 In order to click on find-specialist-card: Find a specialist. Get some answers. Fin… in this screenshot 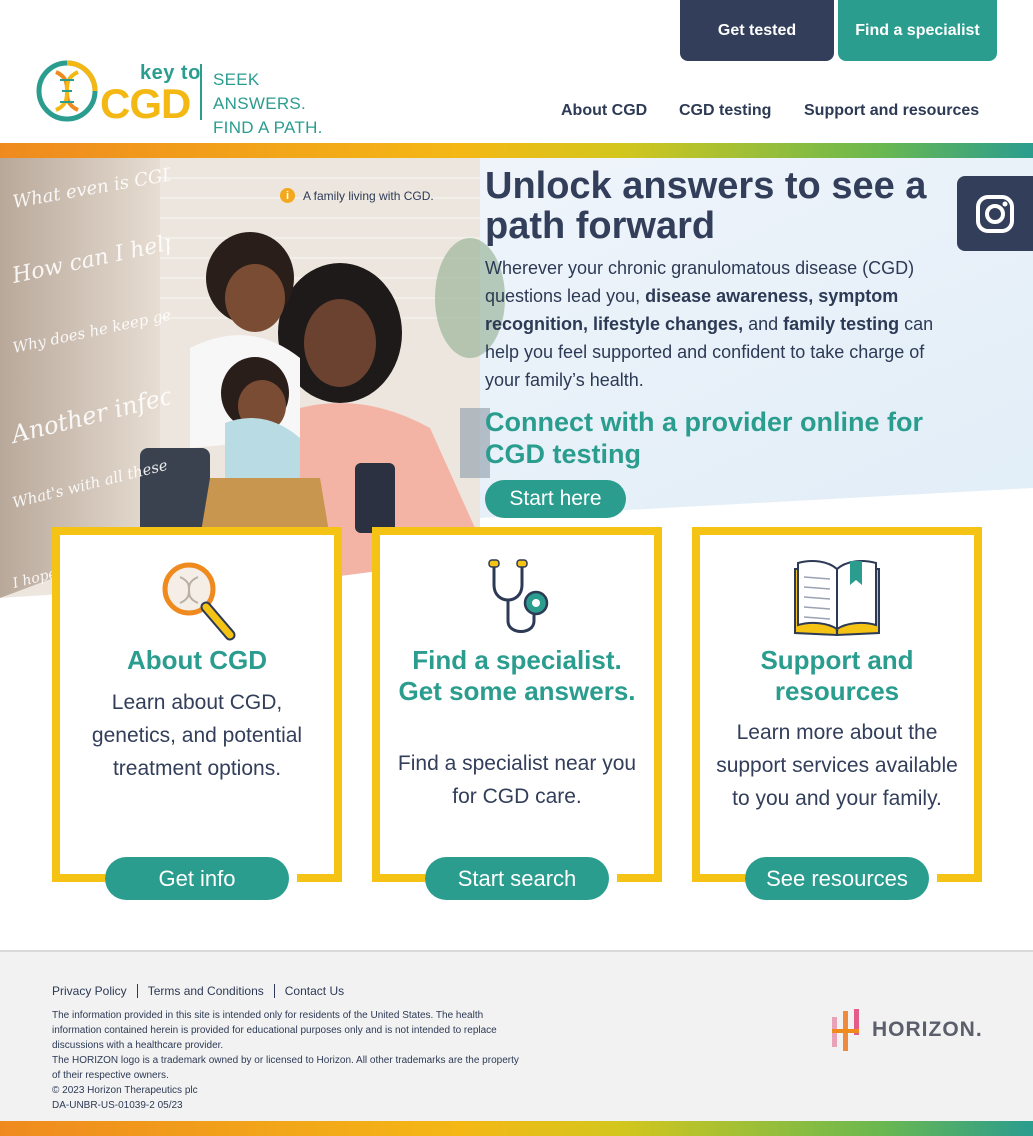, I will do `click(517, 704)`.